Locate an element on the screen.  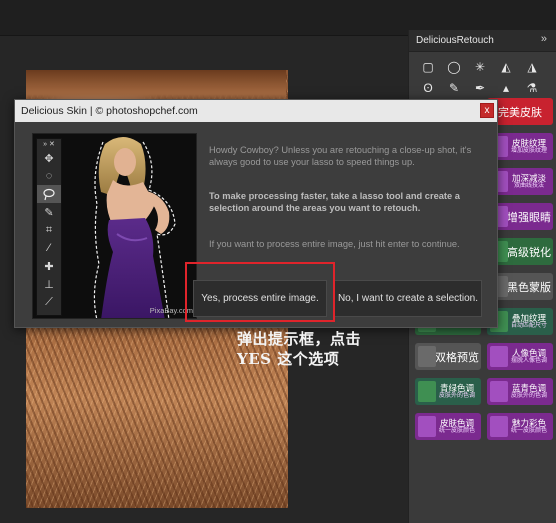
panel-button-label: 皮肤色调 is located at coordinates (456, 423).